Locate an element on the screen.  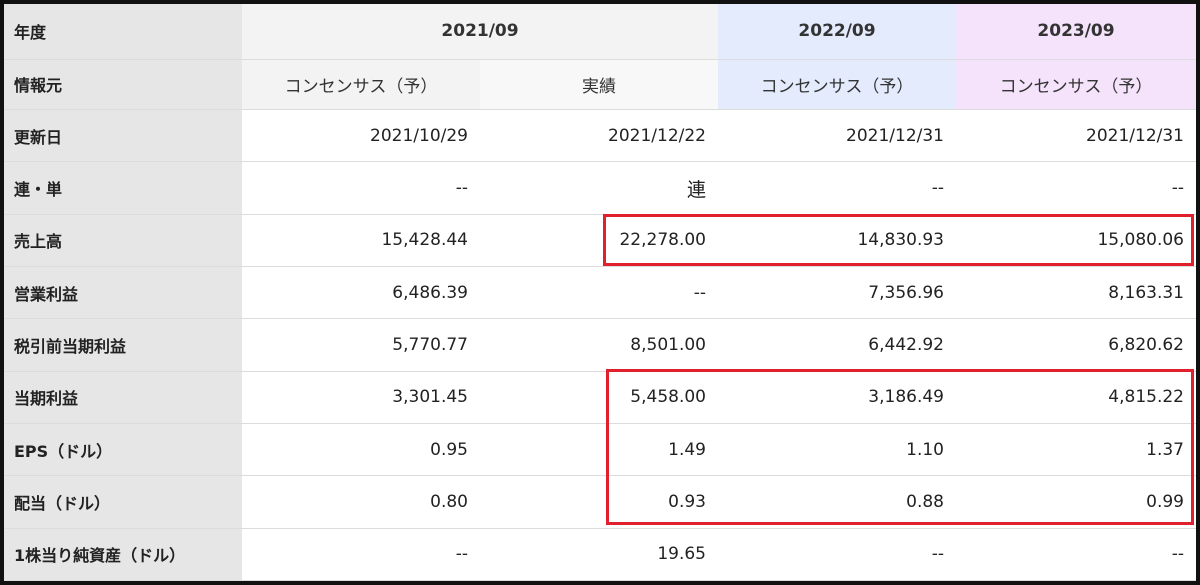
value-cell: 7,356.96 is located at coordinates (837, 293).